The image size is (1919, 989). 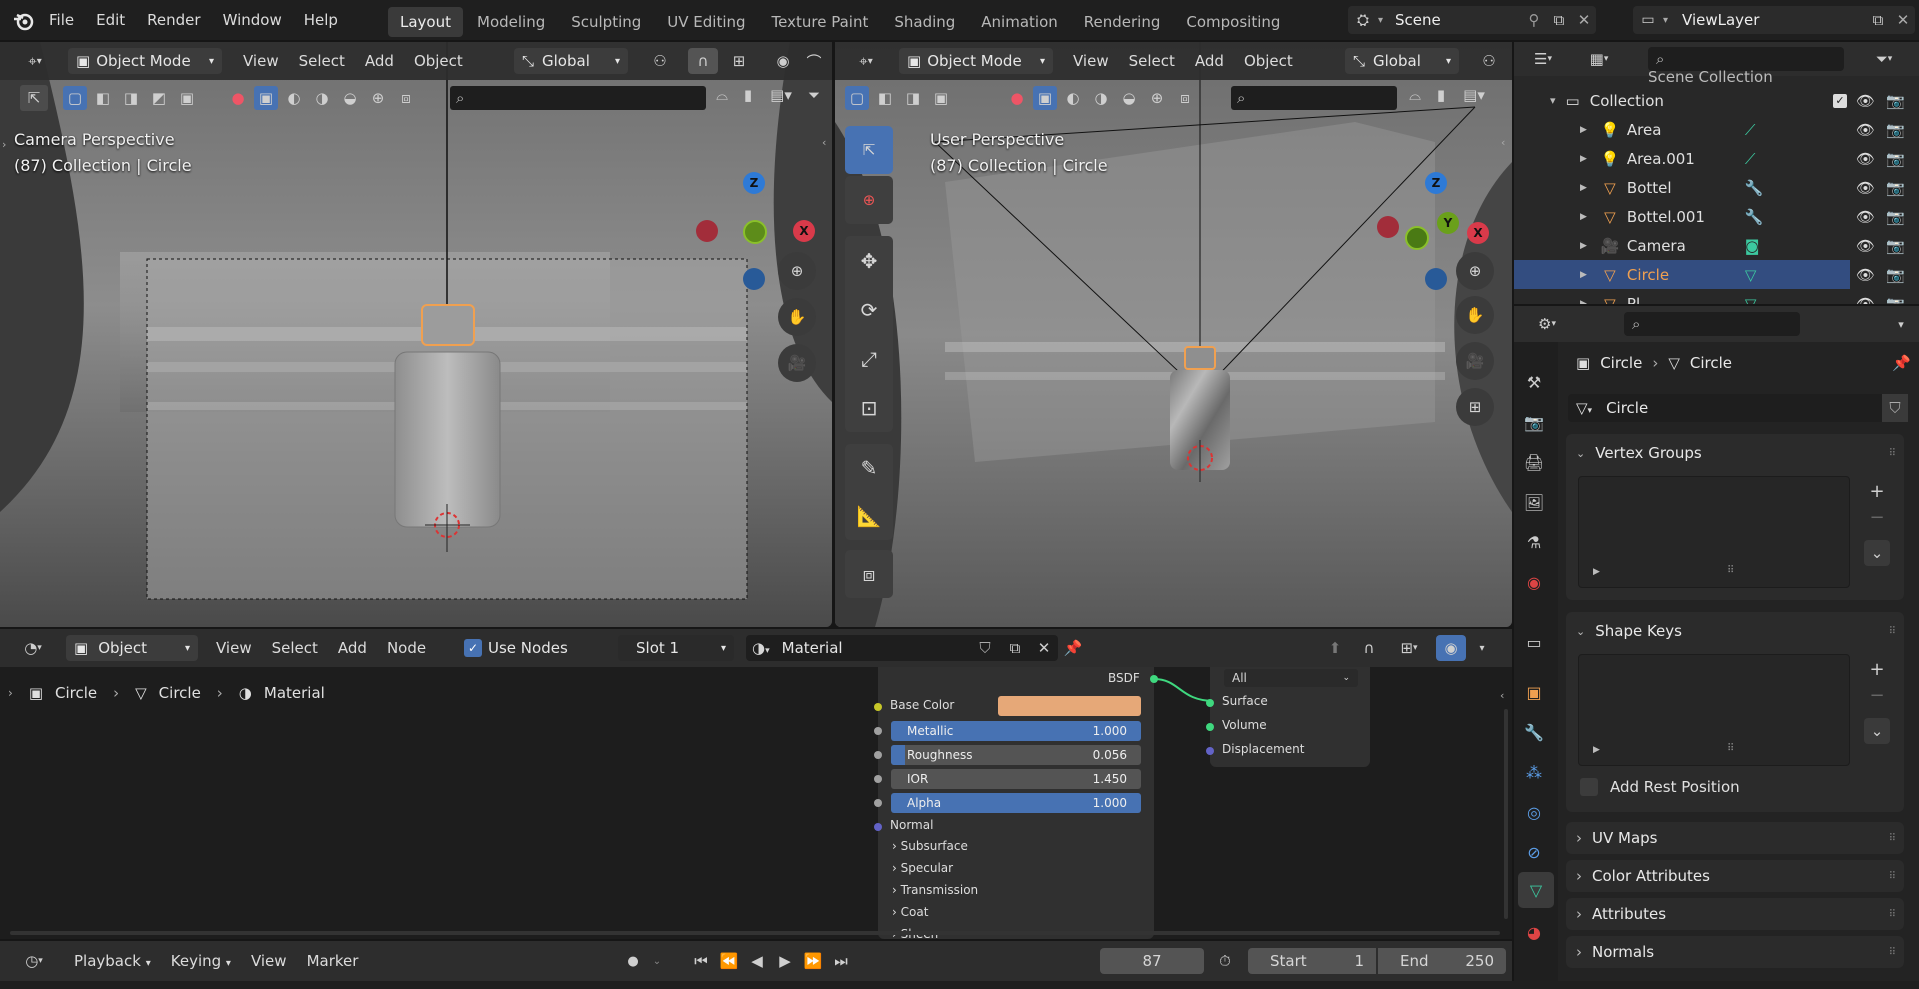 What do you see at coordinates (1122, 22) in the screenshot?
I see `tab-rendering: Rendering` at bounding box center [1122, 22].